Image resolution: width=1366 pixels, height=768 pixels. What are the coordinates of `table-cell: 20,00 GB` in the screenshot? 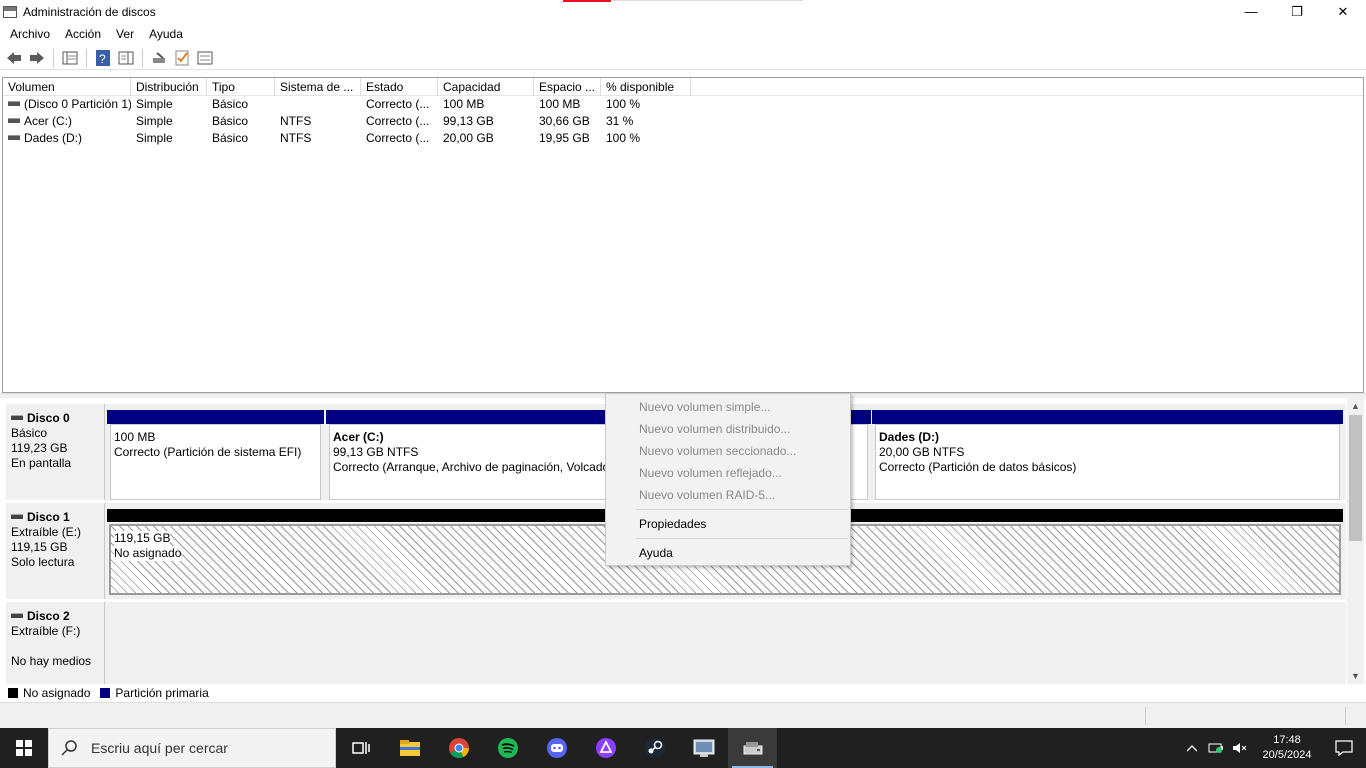 It's located at (468, 138).